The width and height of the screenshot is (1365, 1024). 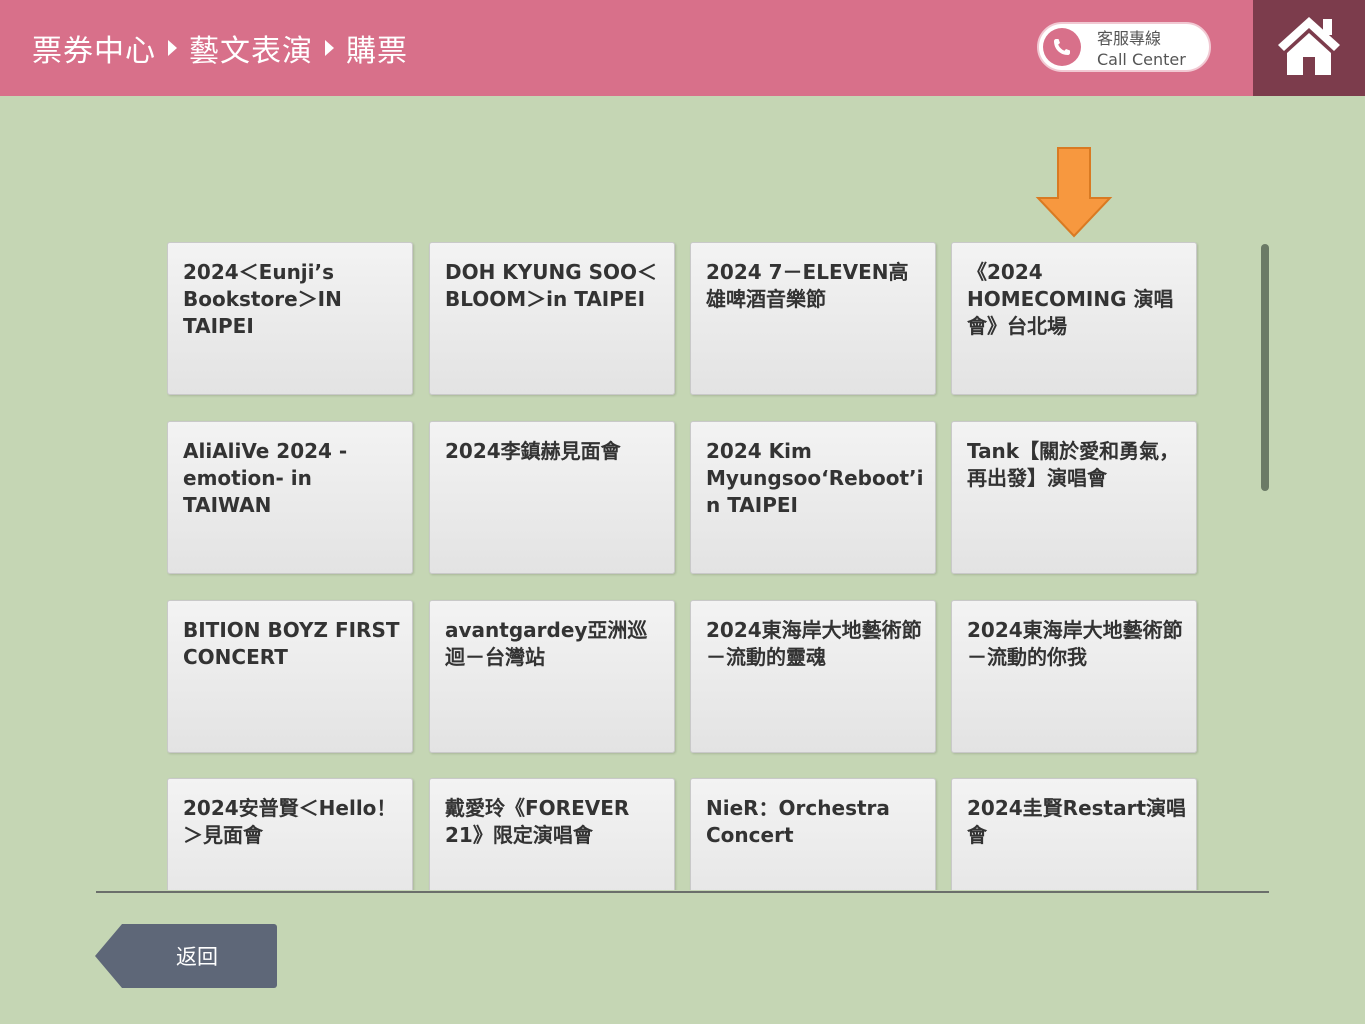 I want to click on phone-icon, so click(x=1062, y=47).